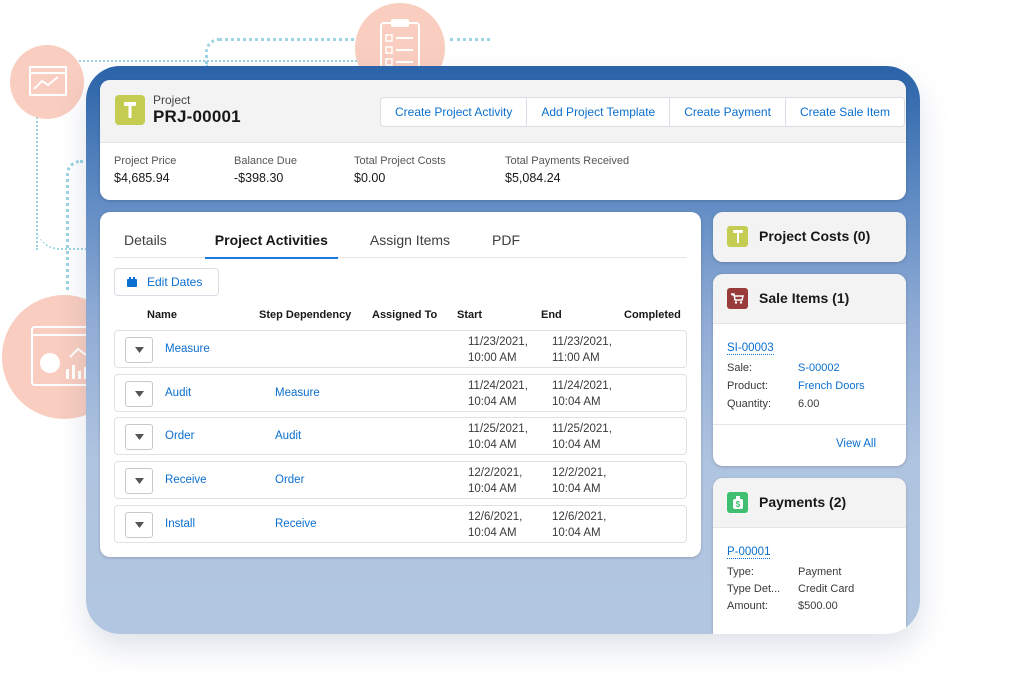 This screenshot has height=683, width=1024. I want to click on create-sale-item-button: Create Sale Item, so click(845, 112).